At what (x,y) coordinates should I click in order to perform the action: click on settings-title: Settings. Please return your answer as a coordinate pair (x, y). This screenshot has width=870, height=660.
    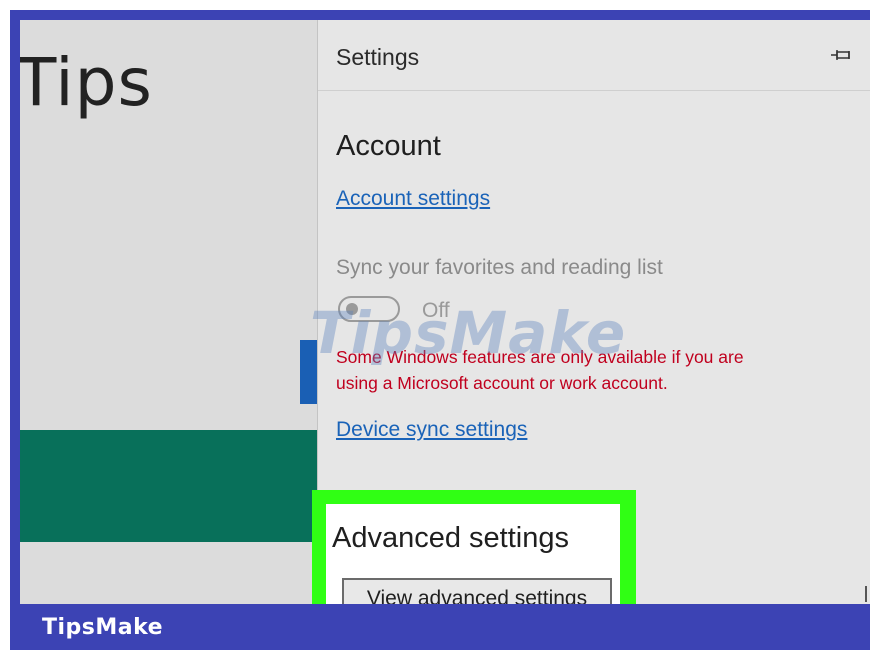
    Looking at the image, I should click on (378, 57).